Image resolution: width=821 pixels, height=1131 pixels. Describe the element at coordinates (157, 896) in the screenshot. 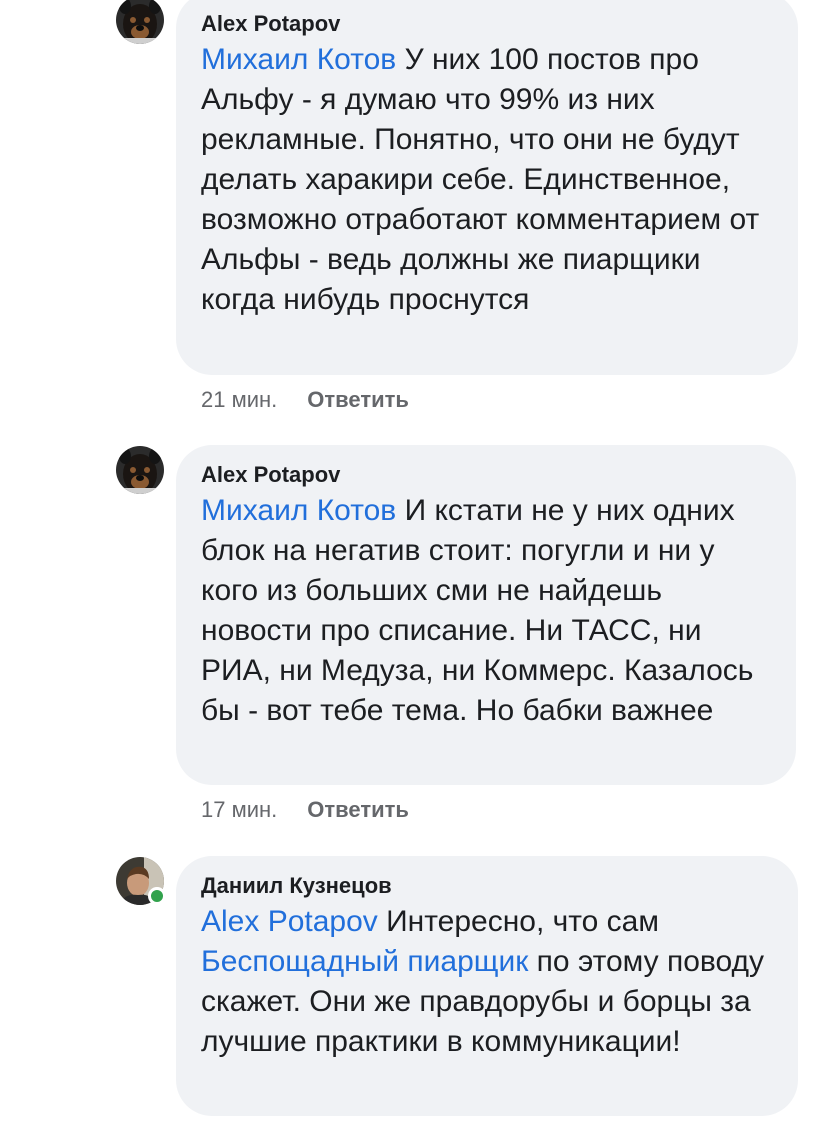

I see `online-status-dot-icon` at that location.